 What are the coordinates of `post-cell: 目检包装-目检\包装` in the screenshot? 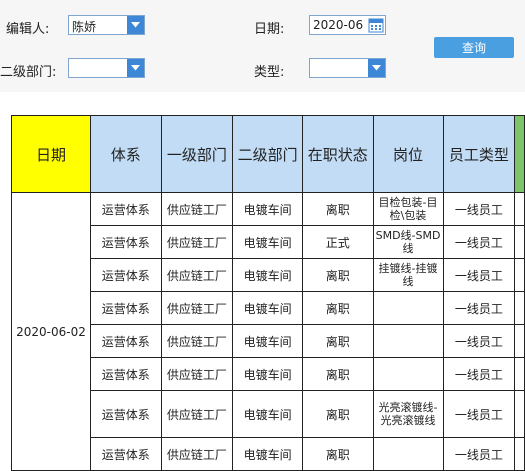 It's located at (408, 209).